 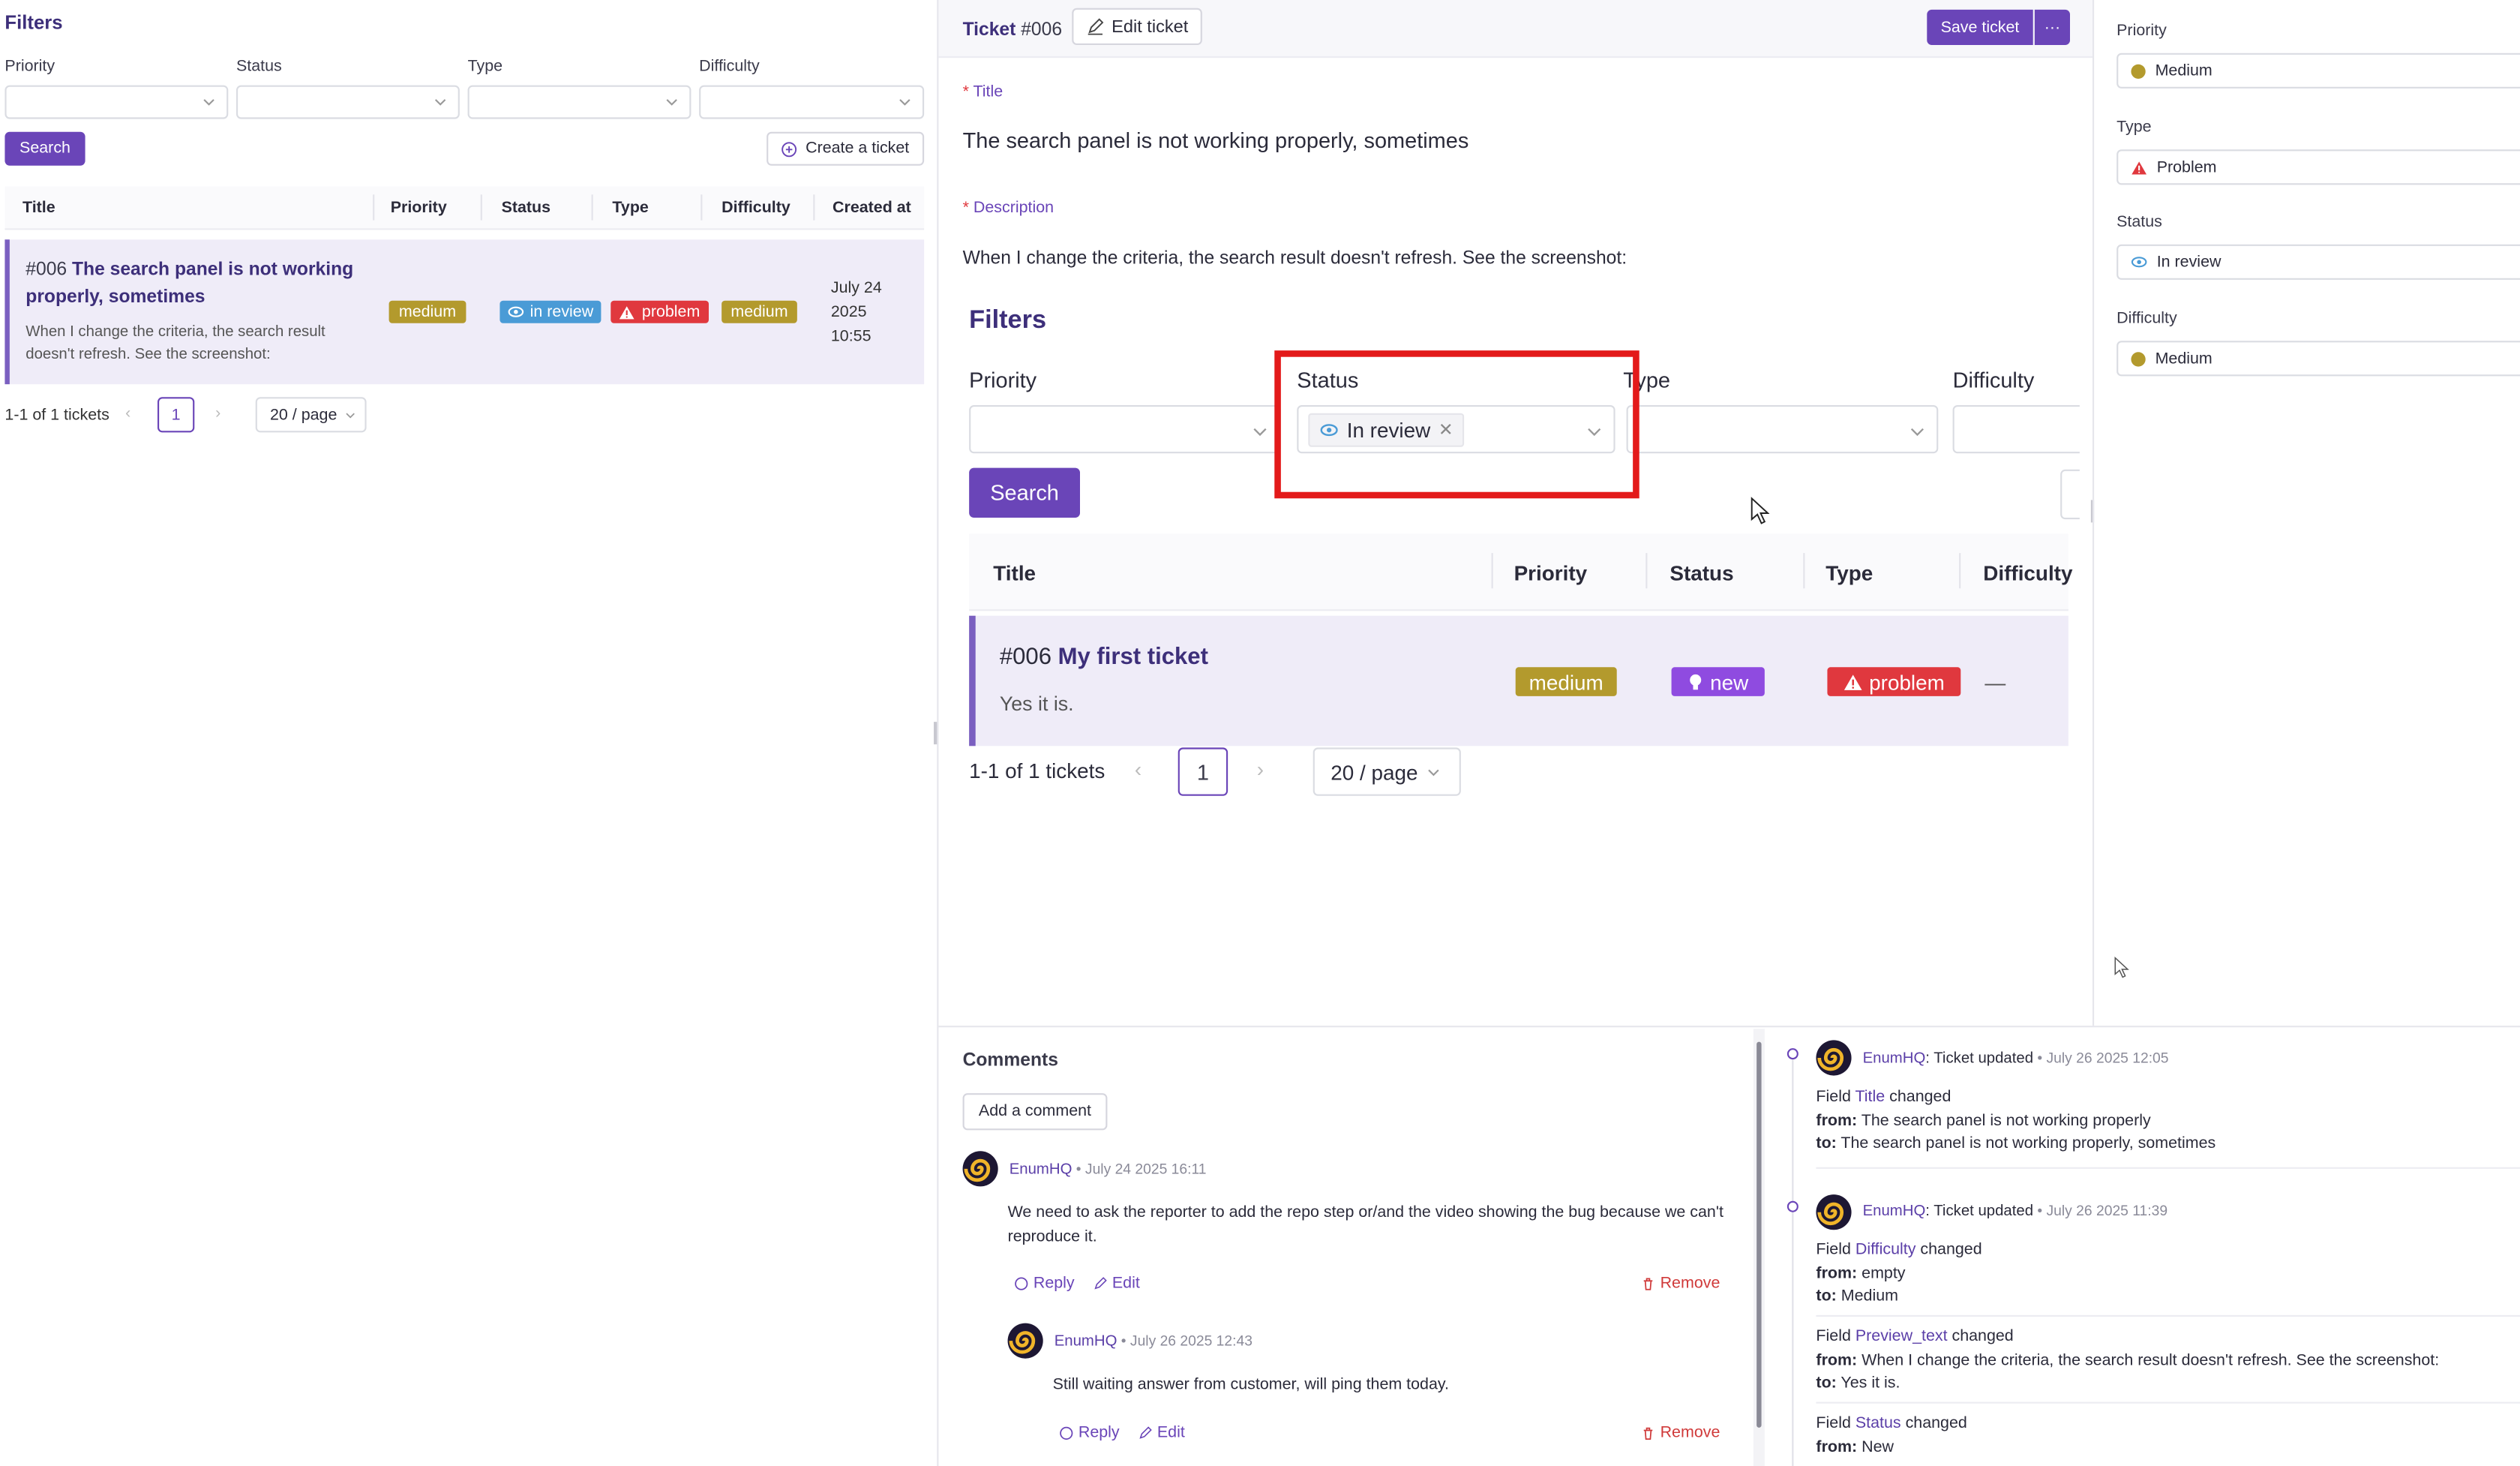 What do you see at coordinates (2093, 513) in the screenshot?
I see `sidebar-divider` at bounding box center [2093, 513].